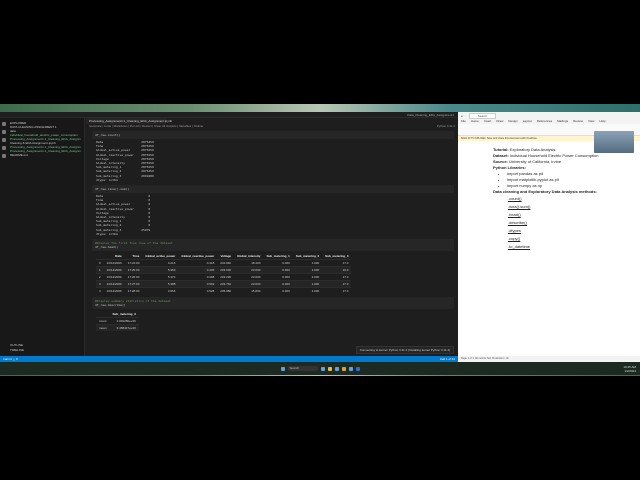  I want to click on vscode-icon, so click(350, 368).